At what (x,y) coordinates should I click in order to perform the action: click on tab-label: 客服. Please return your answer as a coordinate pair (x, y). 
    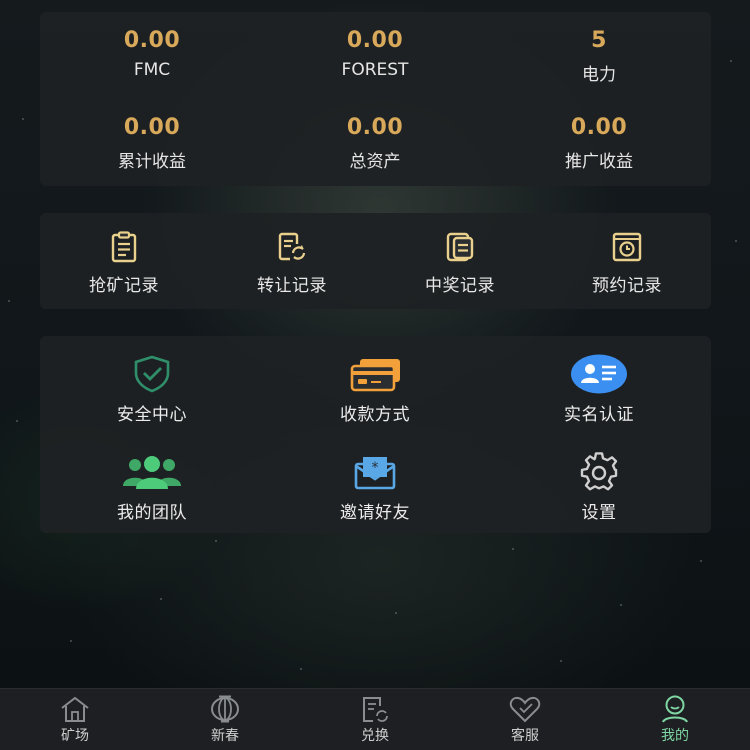
    Looking at the image, I should click on (525, 736).